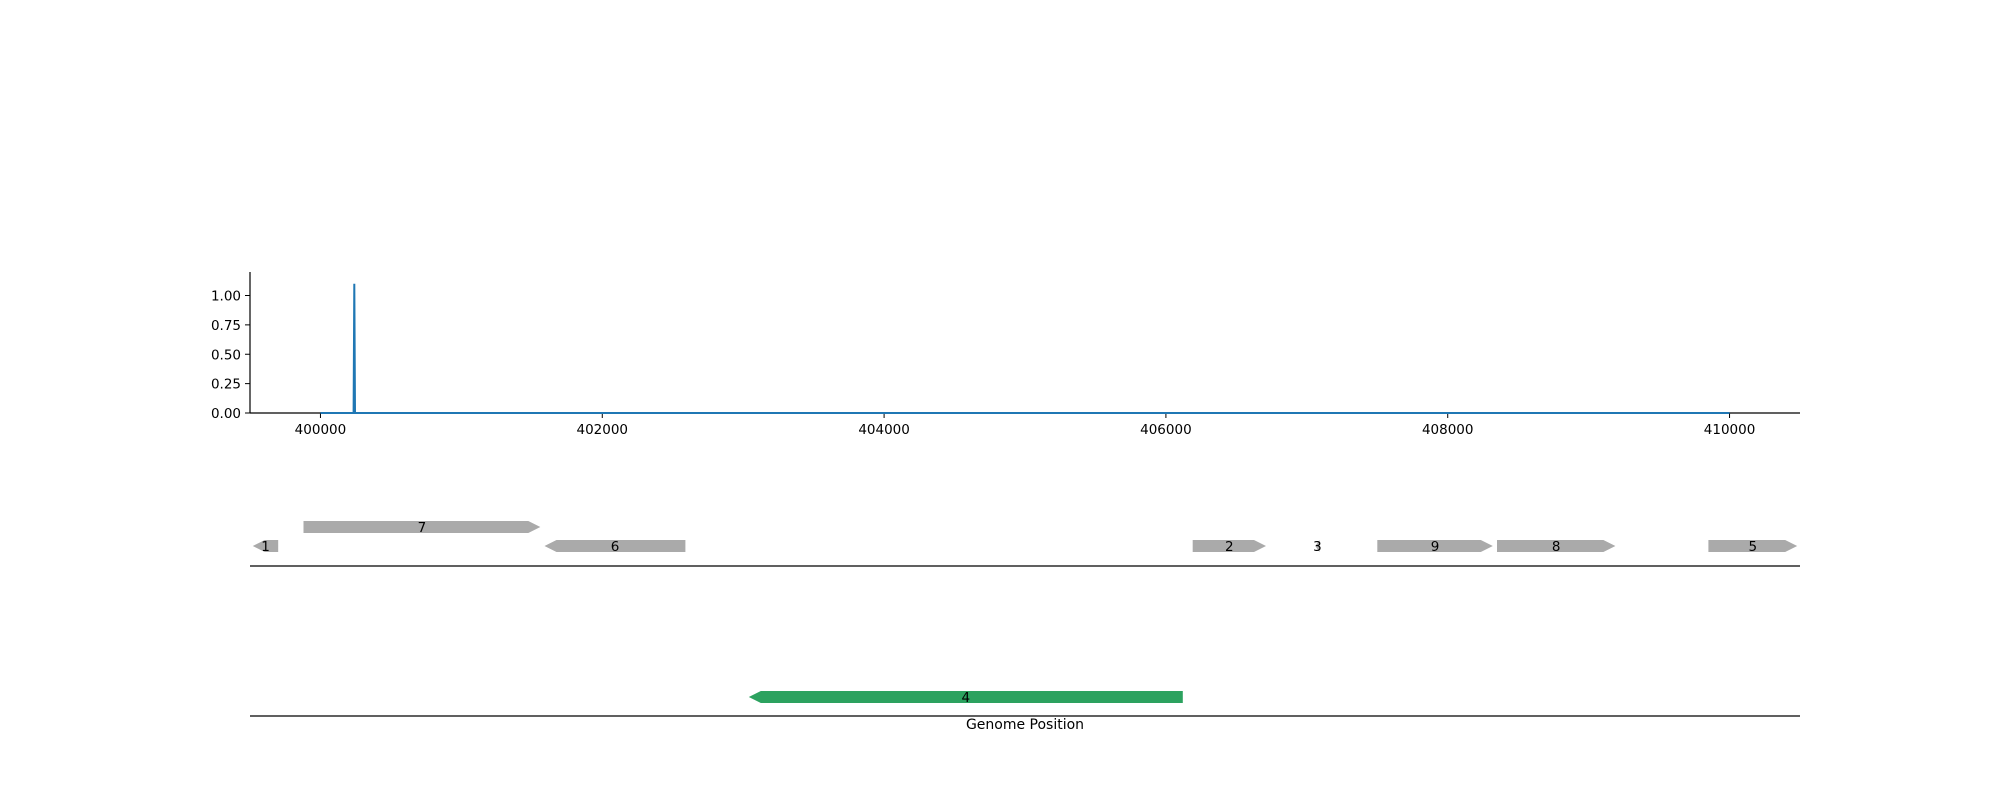  What do you see at coordinates (226, 326) in the screenshot?
I see `y-tick-label: 0.75` at bounding box center [226, 326].